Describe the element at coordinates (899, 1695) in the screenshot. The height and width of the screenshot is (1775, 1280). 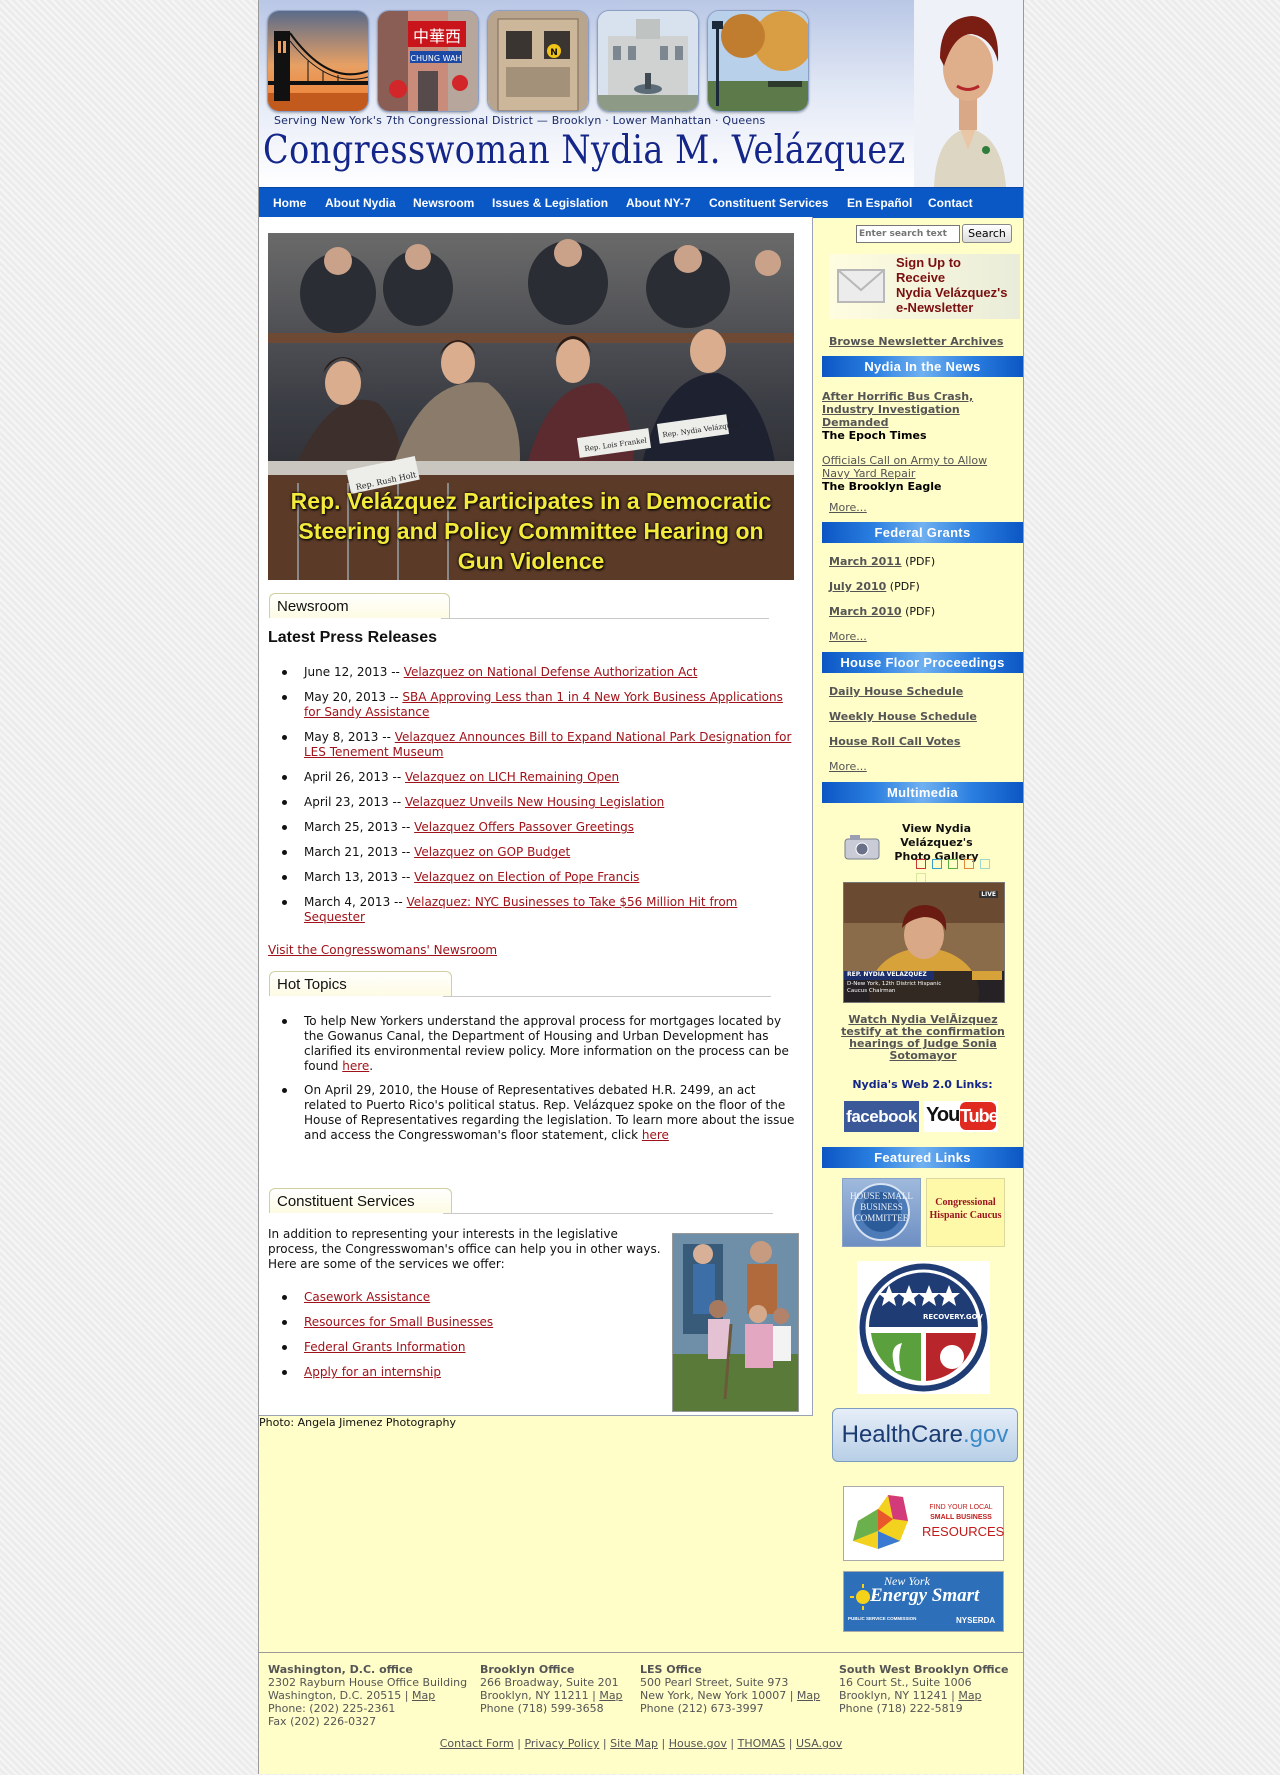
I see `office-city: Brooklyn, NY 11241 |` at that location.